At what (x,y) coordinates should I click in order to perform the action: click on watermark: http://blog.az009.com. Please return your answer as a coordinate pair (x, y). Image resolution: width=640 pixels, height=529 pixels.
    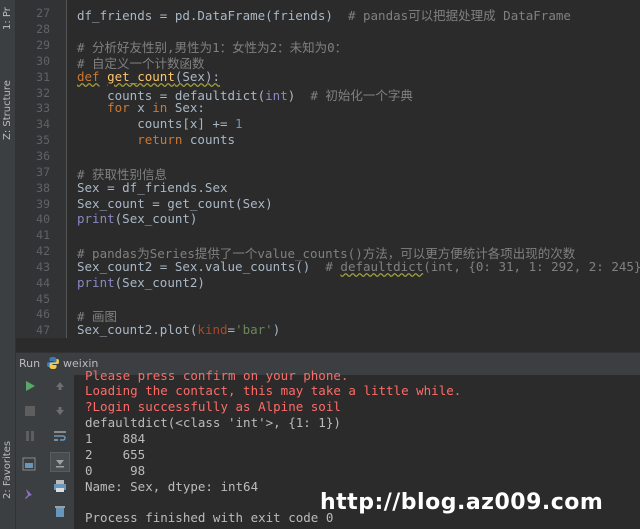
    Looking at the image, I should click on (462, 502).